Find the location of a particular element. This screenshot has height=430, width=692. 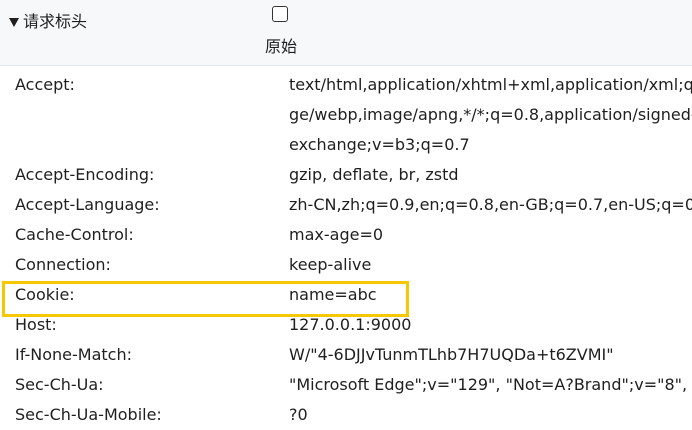

header-value-line: exchange;v=b3;q=0.7 is located at coordinates (379, 144).